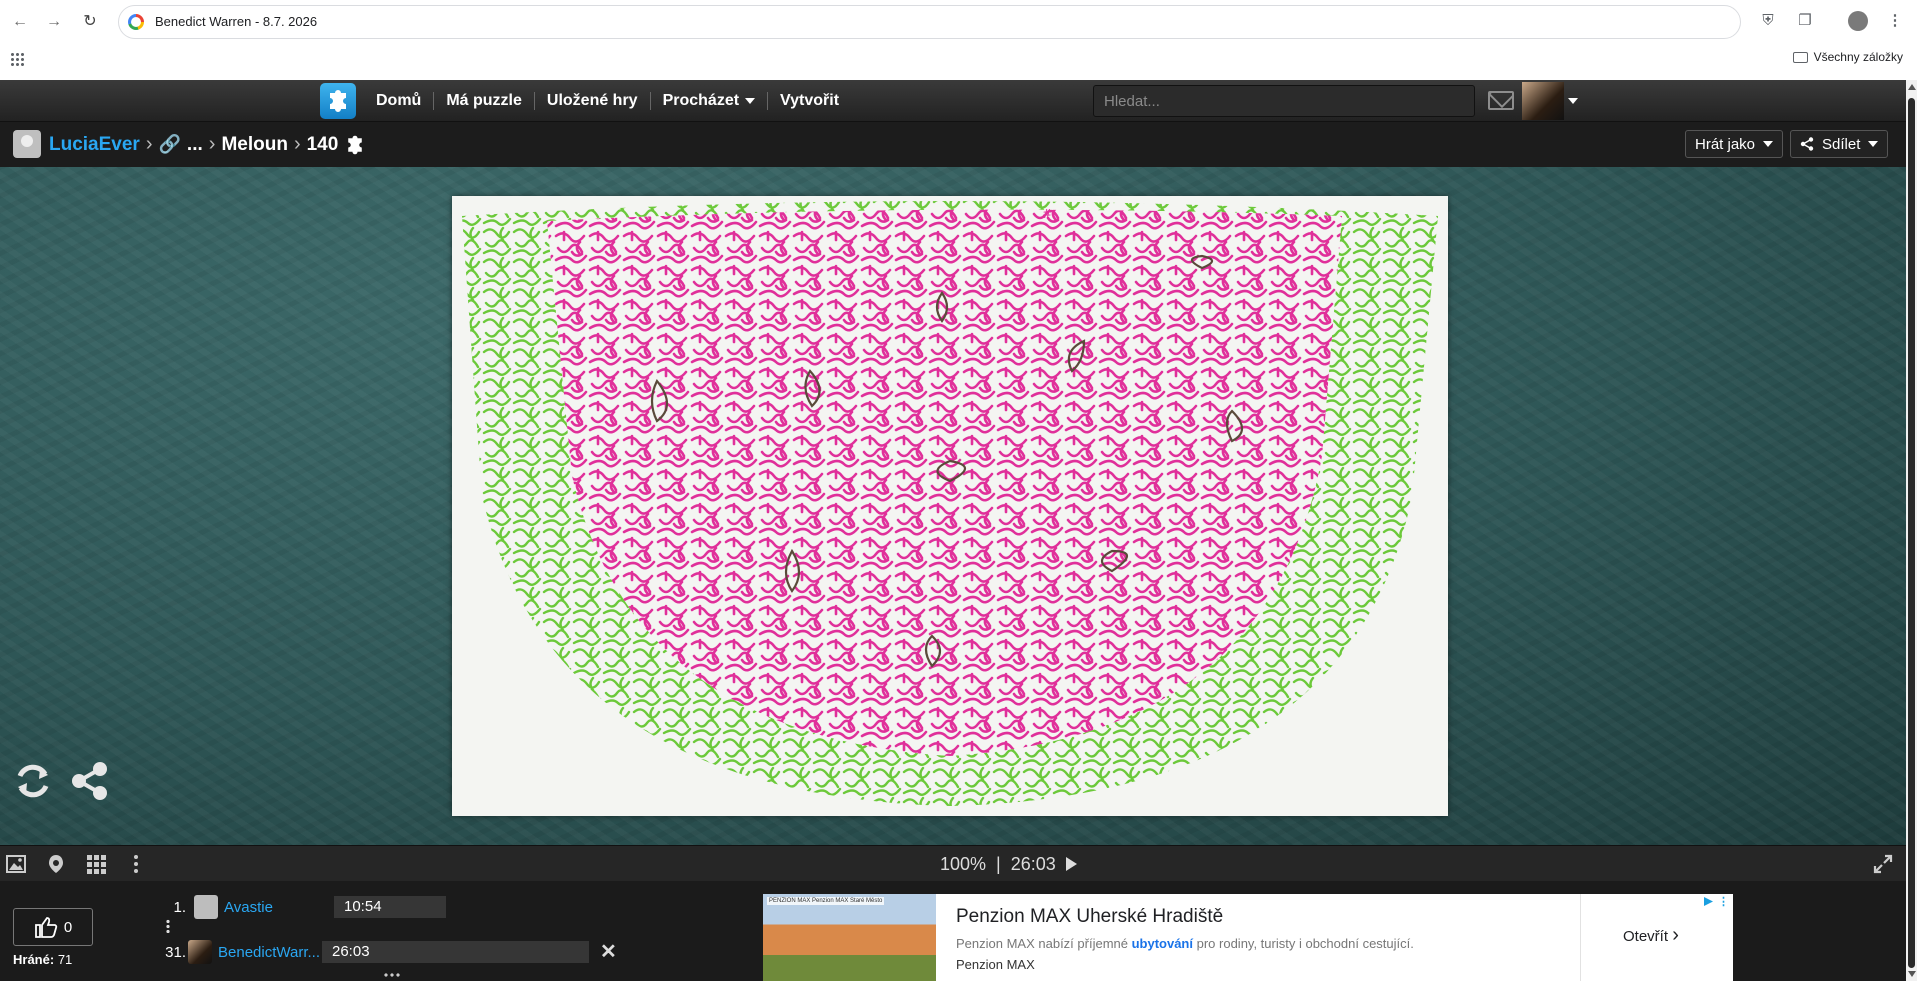 The image size is (1917, 981). What do you see at coordinates (1033, 863) in the screenshot?
I see `elapsed-timer: 26:03` at bounding box center [1033, 863].